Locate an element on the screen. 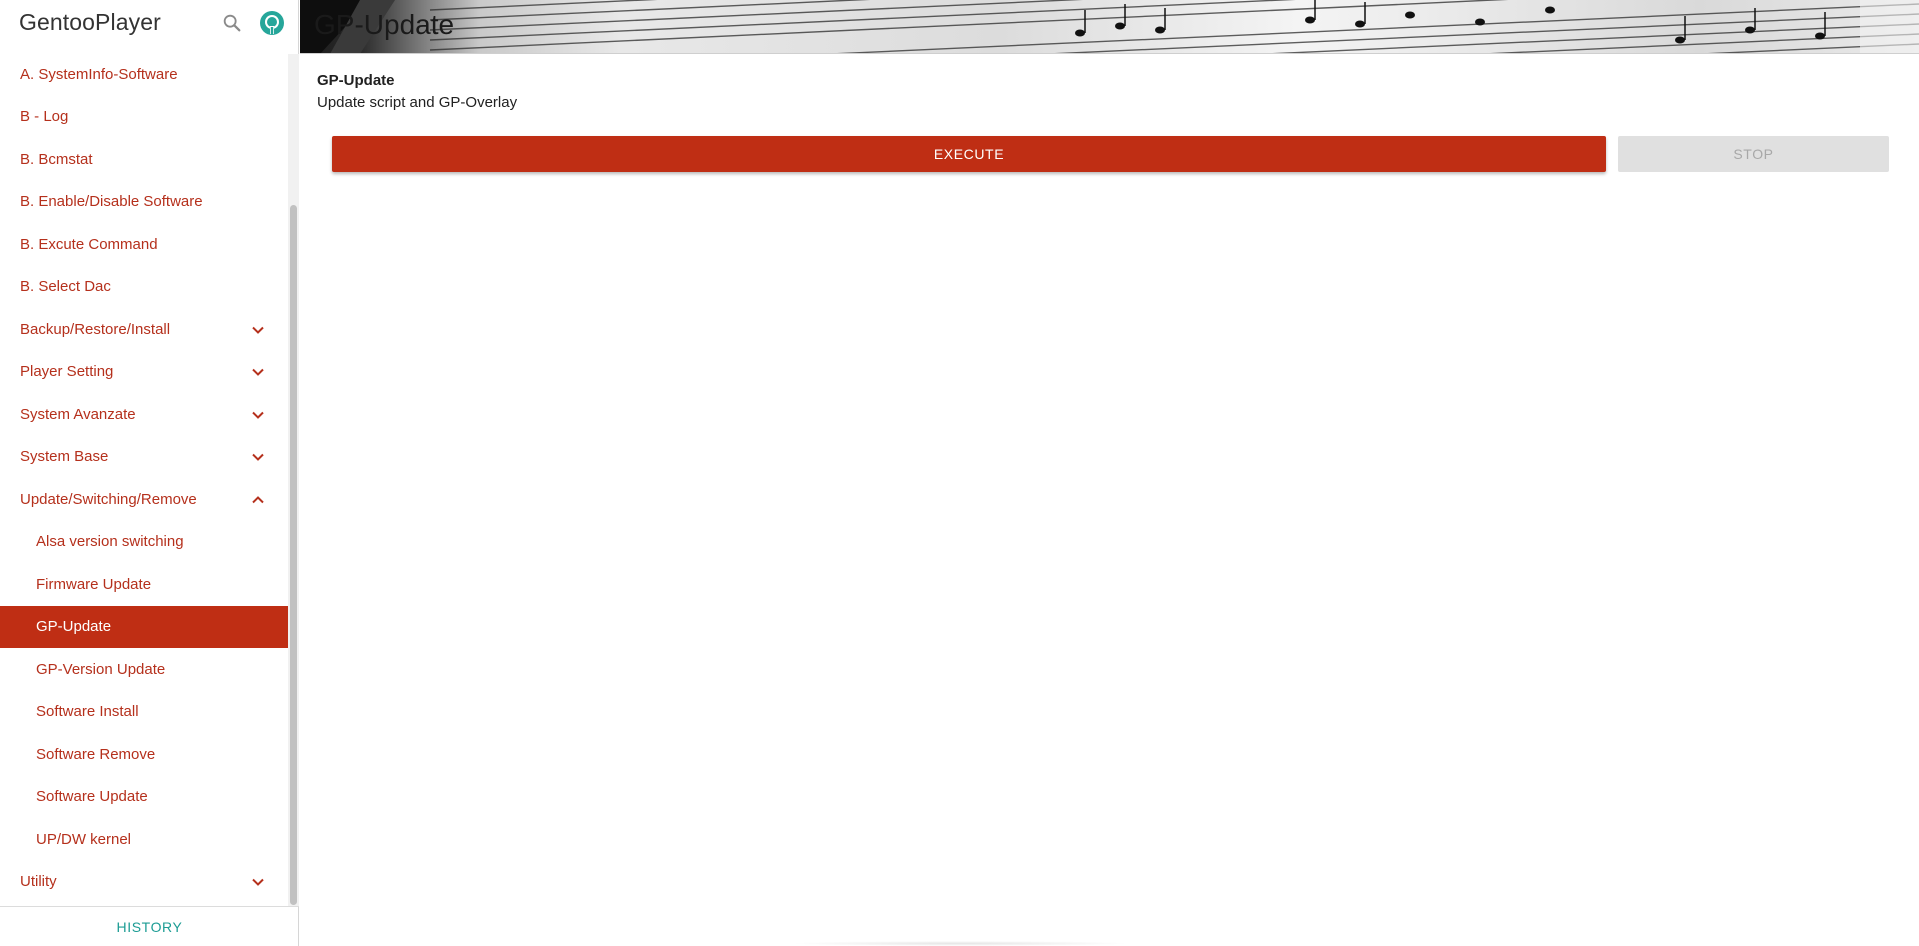 The height and width of the screenshot is (946, 1919). history-bar: HISTORY is located at coordinates (149, 926).